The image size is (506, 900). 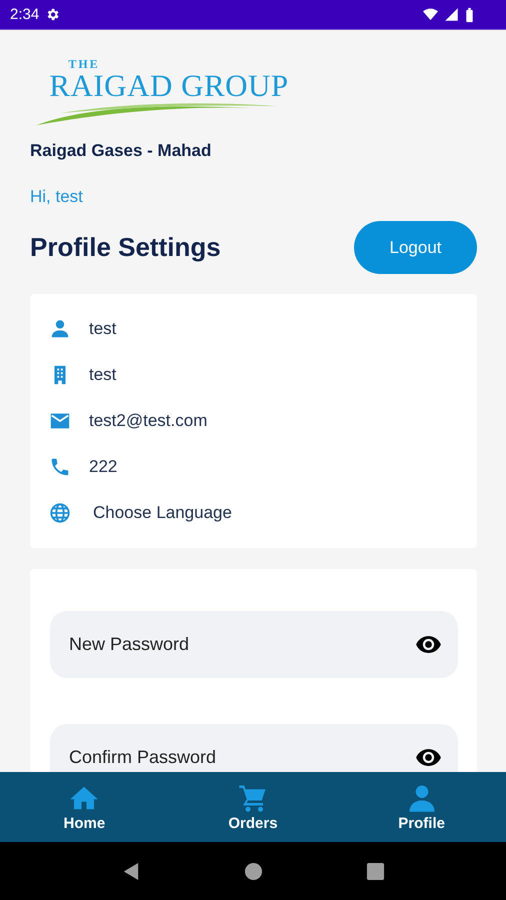 What do you see at coordinates (131, 871) in the screenshot?
I see `back-icon` at bounding box center [131, 871].